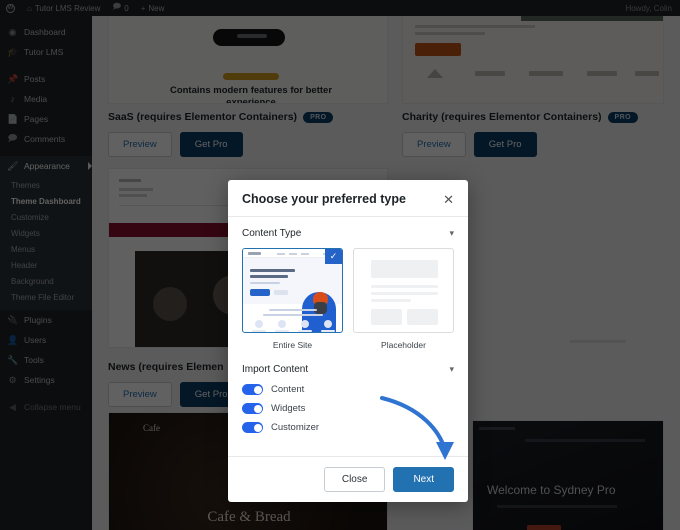 The width and height of the screenshot is (680, 530). I want to click on toggle-row-widgets: Widgets, so click(348, 408).